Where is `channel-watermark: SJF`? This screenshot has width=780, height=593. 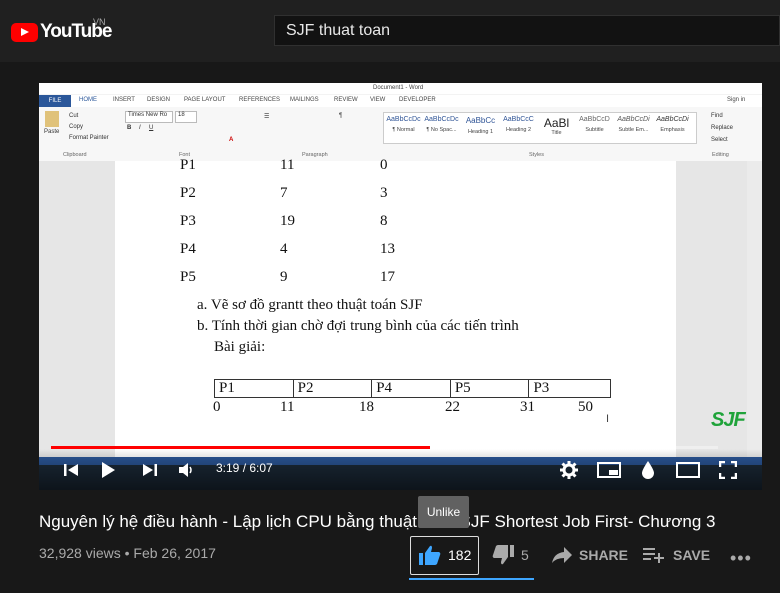 channel-watermark: SJF is located at coordinates (728, 420).